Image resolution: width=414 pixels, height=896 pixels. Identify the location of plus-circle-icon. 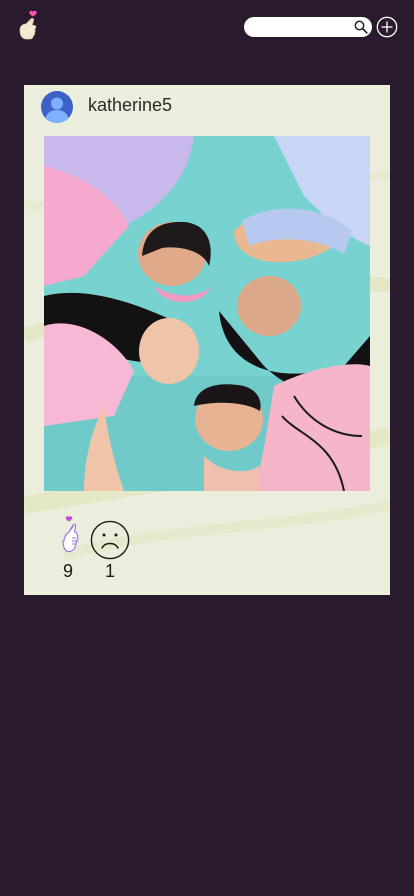
(387, 27).